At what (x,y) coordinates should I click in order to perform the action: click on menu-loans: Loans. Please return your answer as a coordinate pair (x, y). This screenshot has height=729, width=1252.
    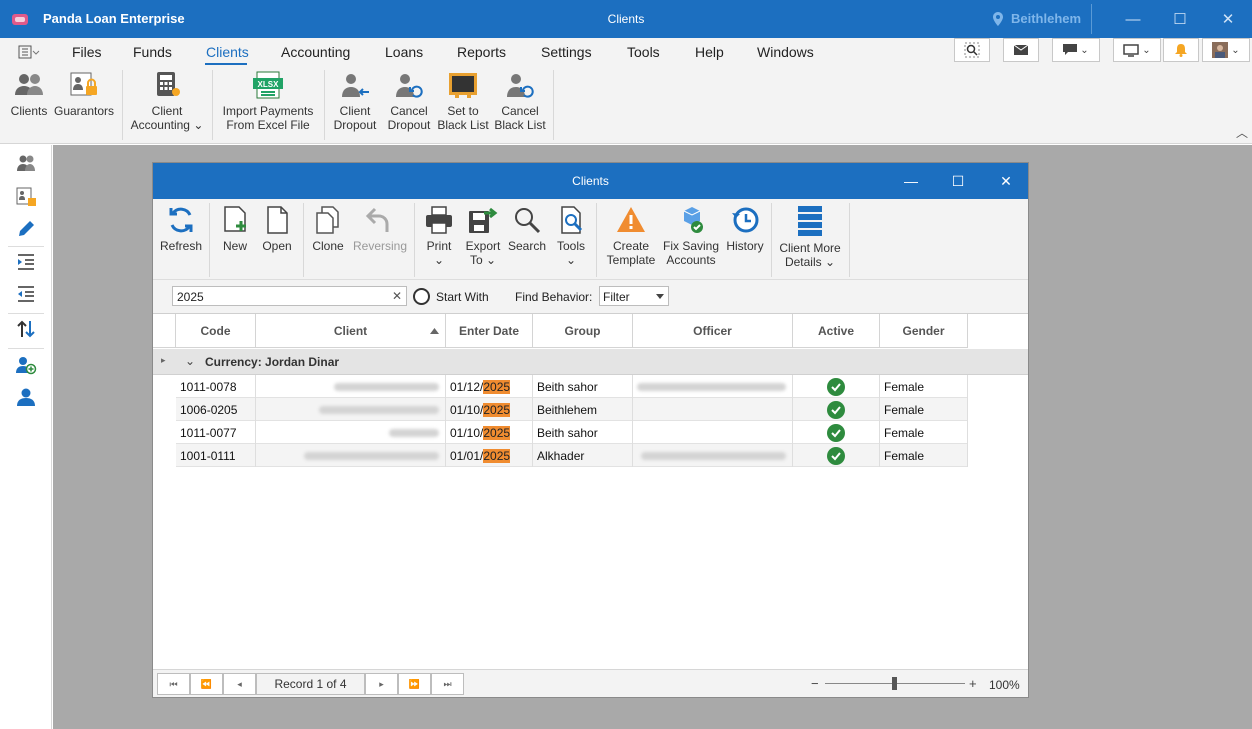
    Looking at the image, I should click on (404, 52).